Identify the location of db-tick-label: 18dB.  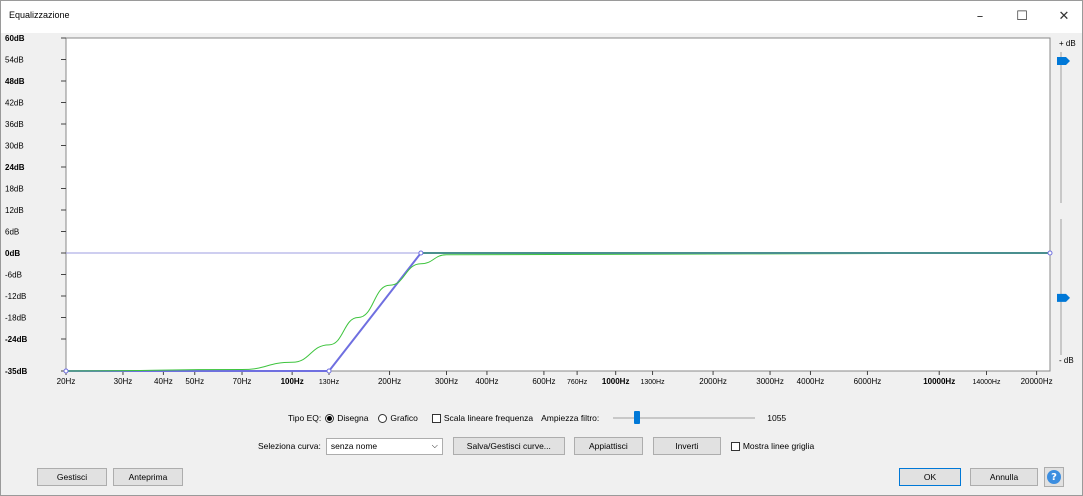
(14, 189).